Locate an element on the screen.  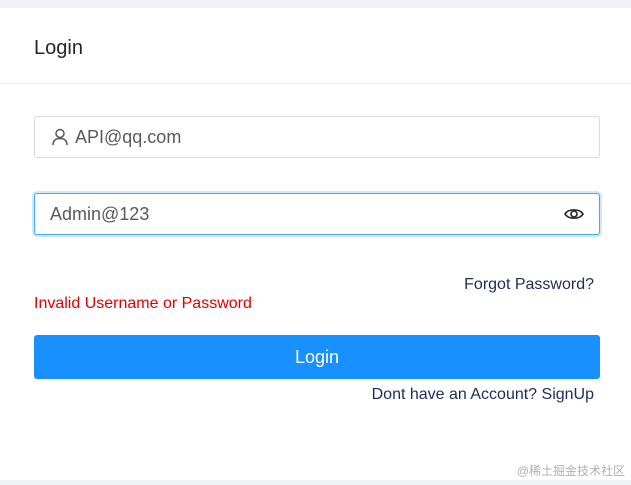
signup-link: Dont have an Account? SignUp is located at coordinates (483, 395).